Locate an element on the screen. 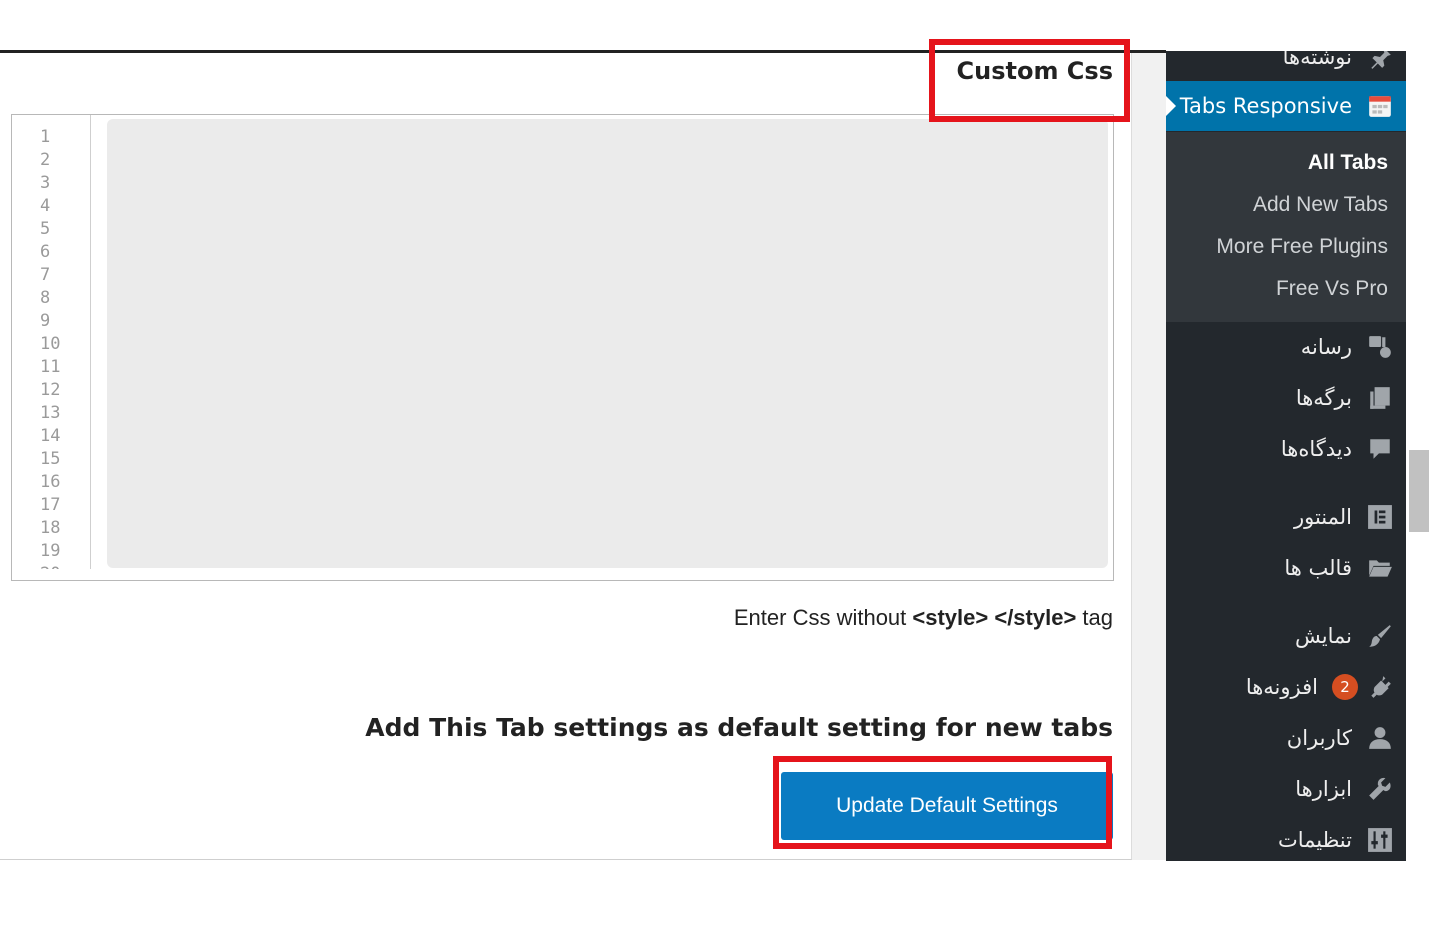 This screenshot has width=1431, height=948. css-hint-tag: <style> </style> is located at coordinates (994, 617).